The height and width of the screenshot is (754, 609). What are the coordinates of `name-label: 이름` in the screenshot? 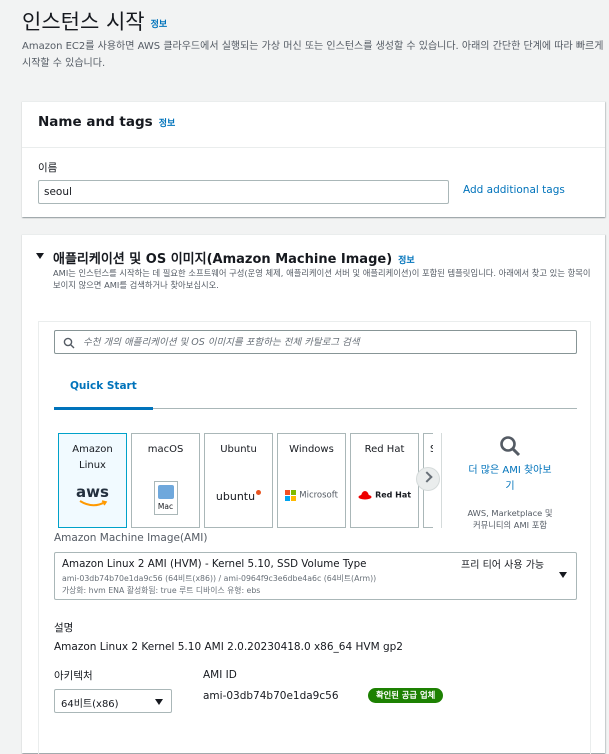 It's located at (48, 168).